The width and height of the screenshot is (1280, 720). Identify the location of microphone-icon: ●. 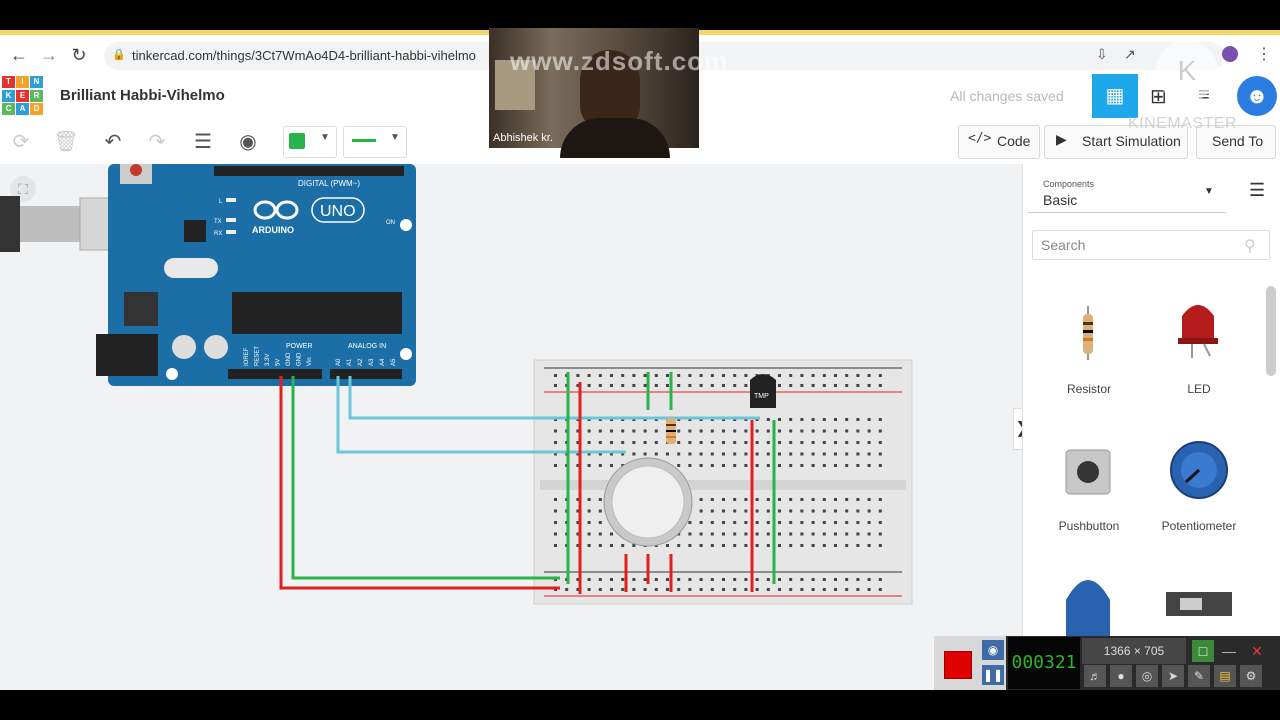
(1121, 676).